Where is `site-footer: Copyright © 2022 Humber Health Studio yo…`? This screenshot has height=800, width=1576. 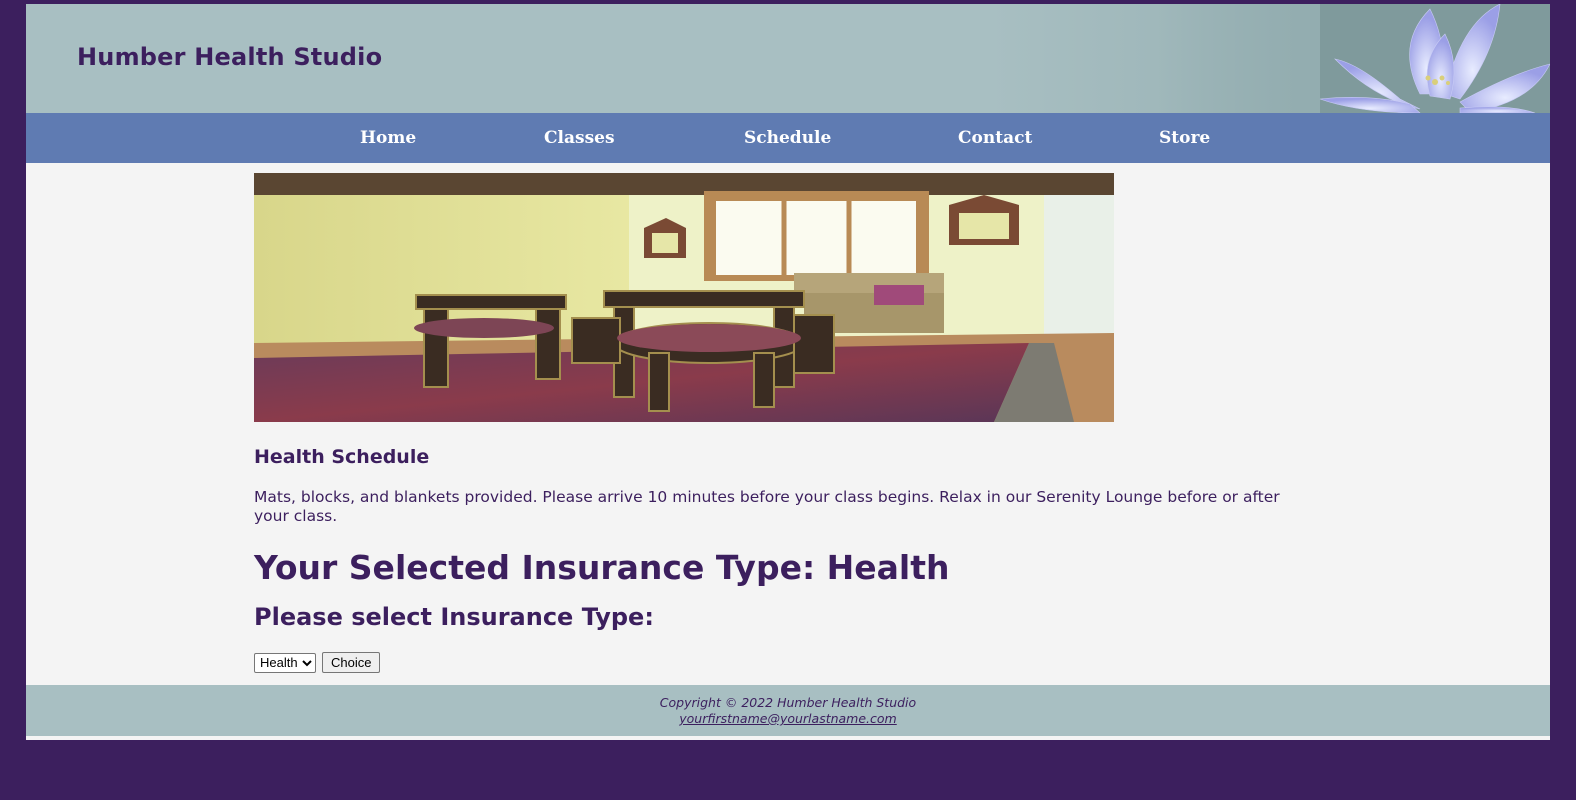
site-footer: Copyright © 2022 Humber Health Studio yo… is located at coordinates (788, 710).